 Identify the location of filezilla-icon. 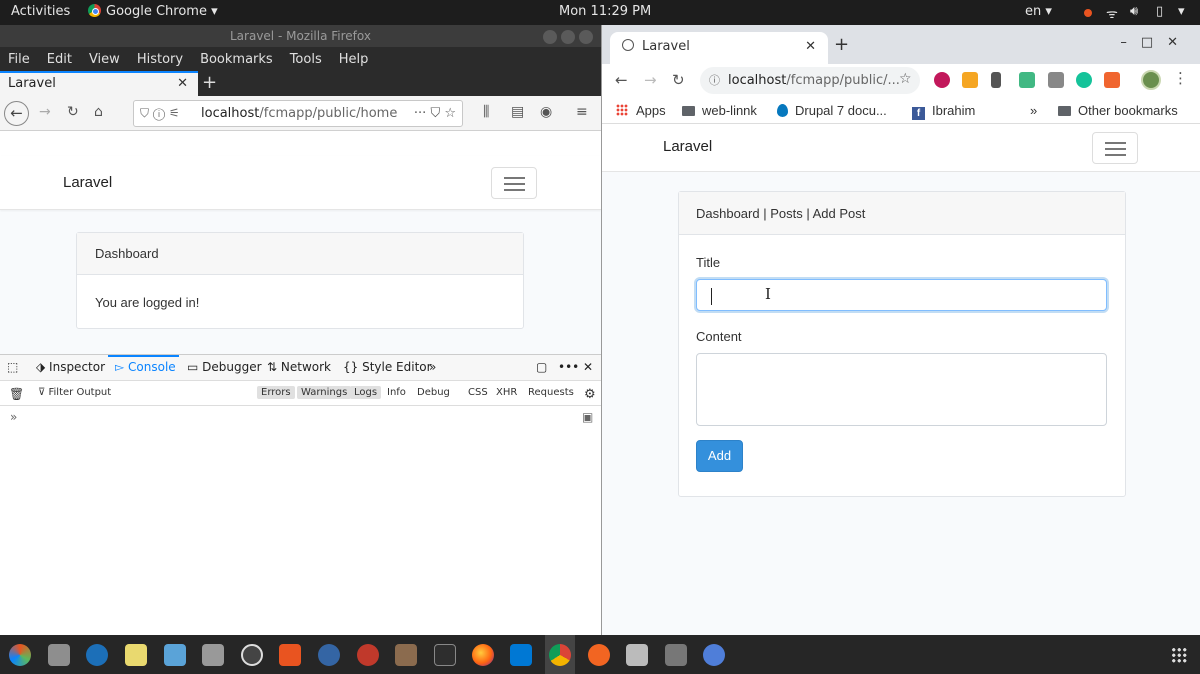
(136, 655).